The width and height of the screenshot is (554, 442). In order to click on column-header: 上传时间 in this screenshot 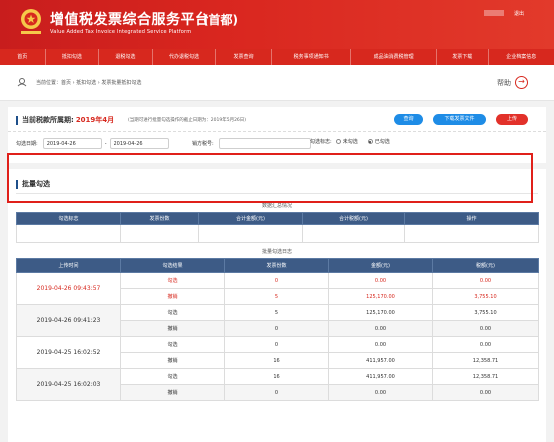, I will do `click(69, 266)`.